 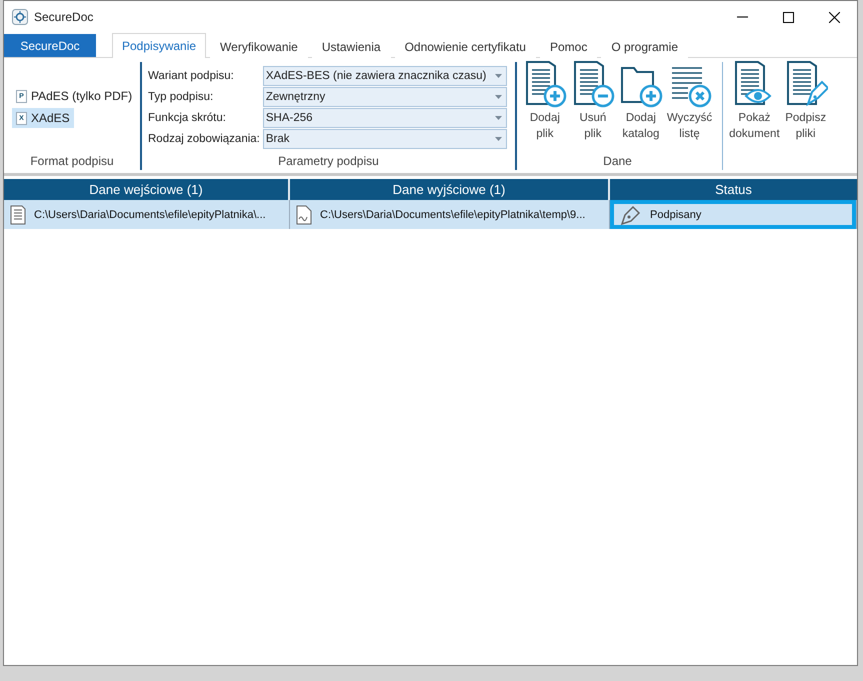 I want to click on ribbon-button: Wyczyść listę, so click(x=689, y=106).